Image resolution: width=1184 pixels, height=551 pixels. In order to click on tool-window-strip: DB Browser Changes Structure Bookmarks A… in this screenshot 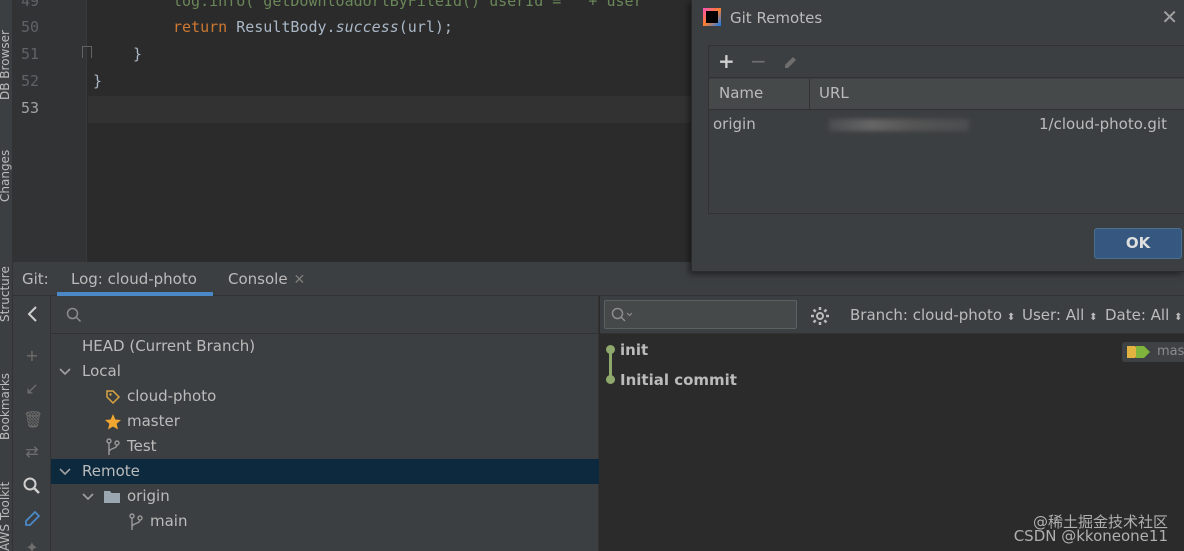, I will do `click(6, 275)`.